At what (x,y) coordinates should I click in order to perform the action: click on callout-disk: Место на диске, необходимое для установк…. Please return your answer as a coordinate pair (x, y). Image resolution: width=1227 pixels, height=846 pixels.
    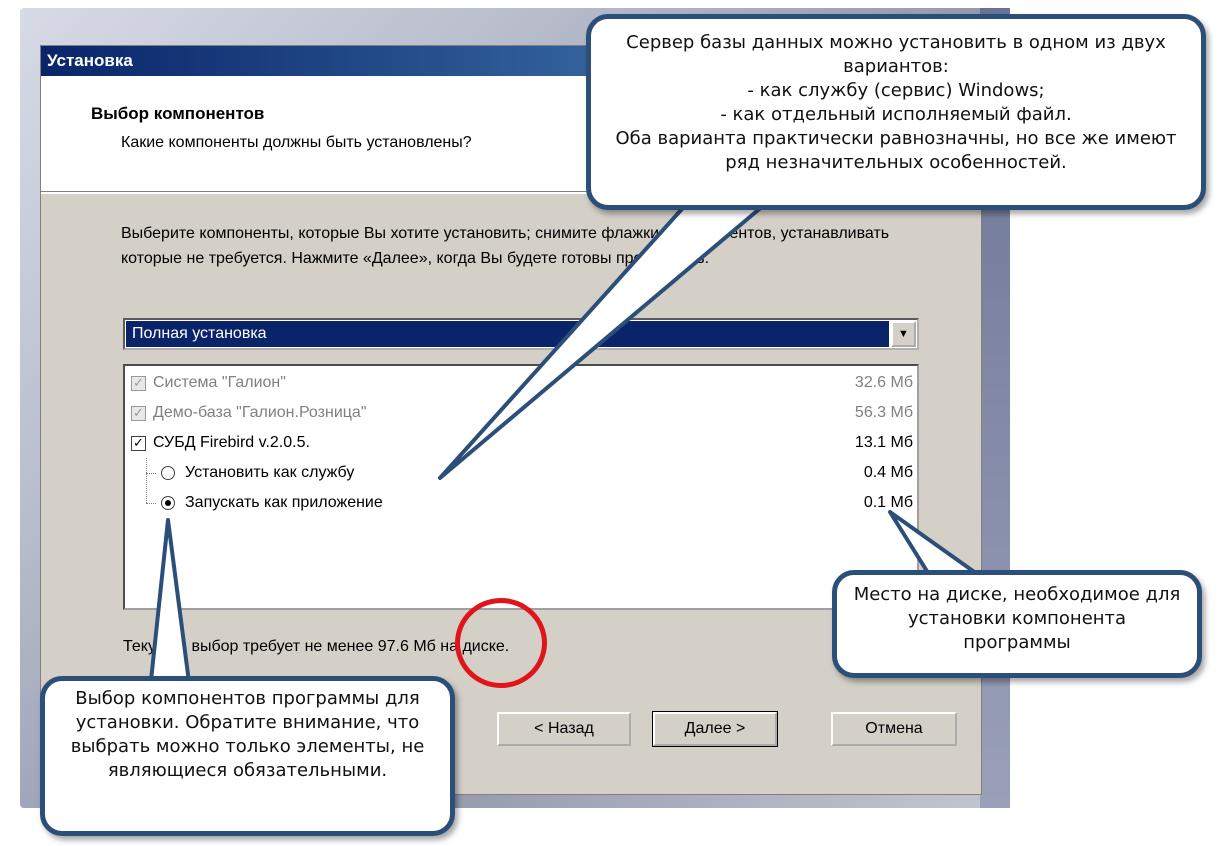
    Looking at the image, I should click on (1017, 624).